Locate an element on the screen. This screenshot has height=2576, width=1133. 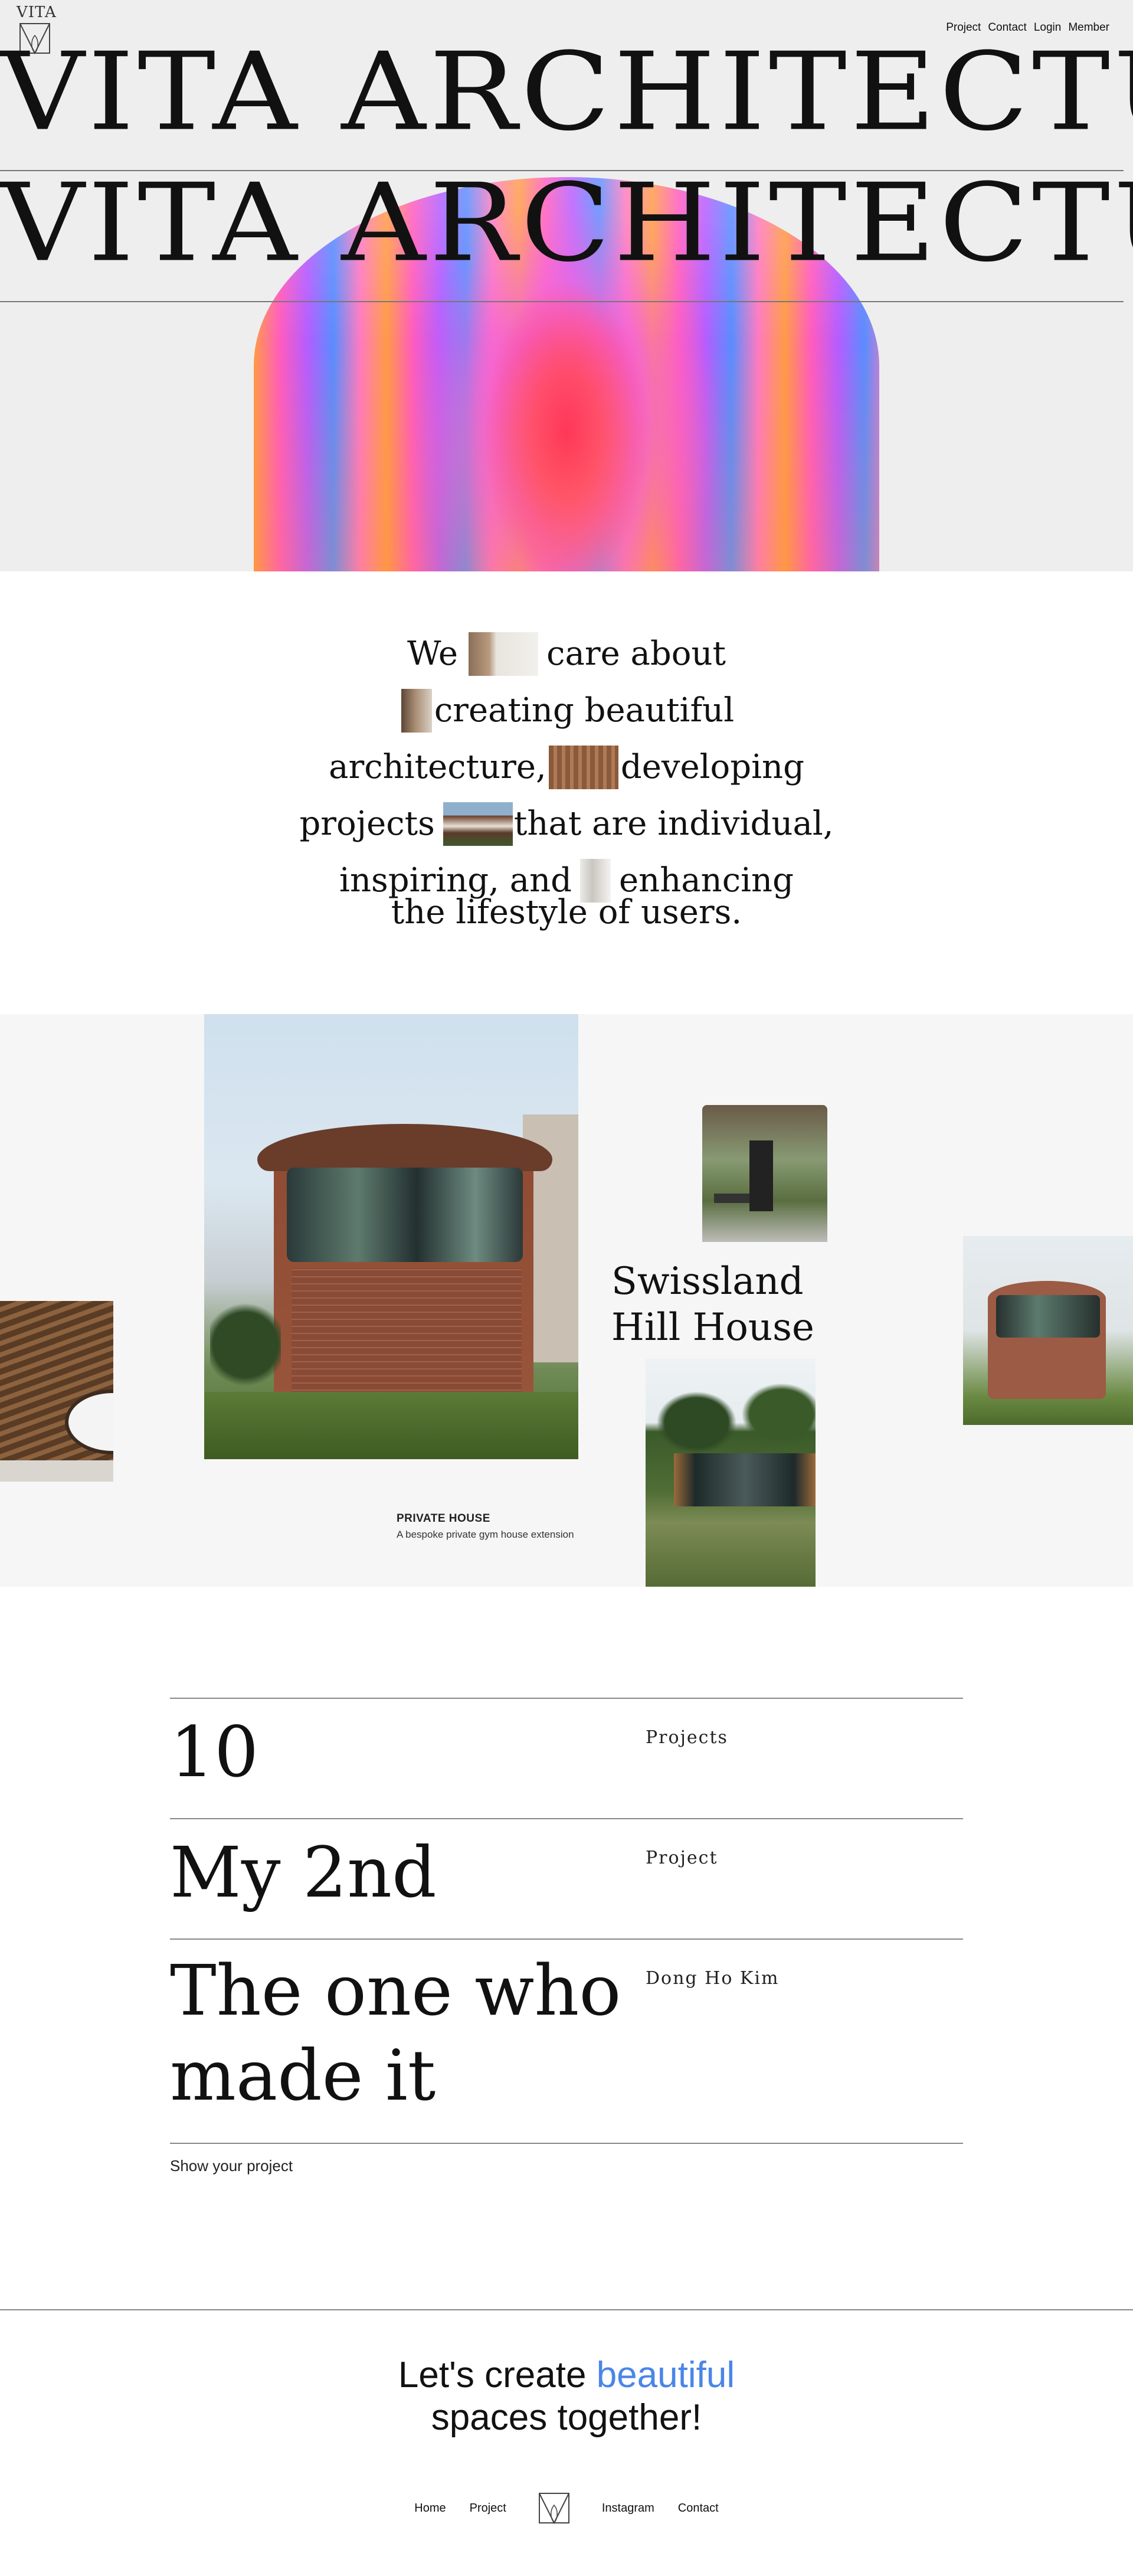
interior-thumbnail is located at coordinates (504, 654).